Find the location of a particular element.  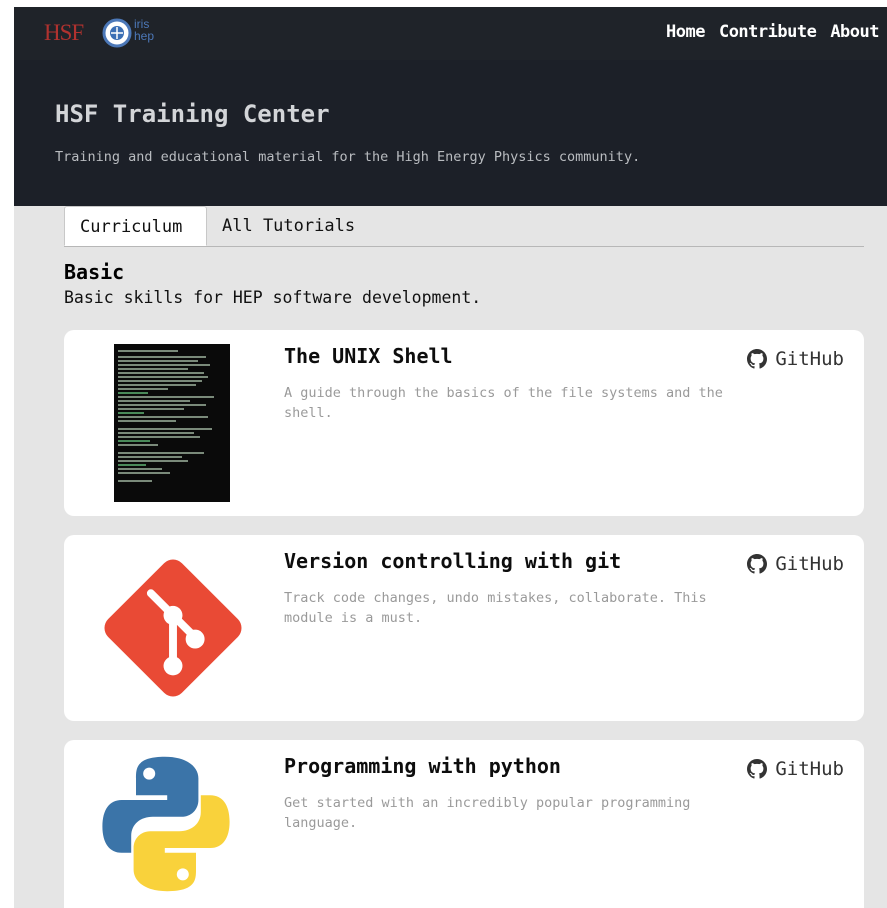

tab-curriculum: Curriculum is located at coordinates (135, 226).